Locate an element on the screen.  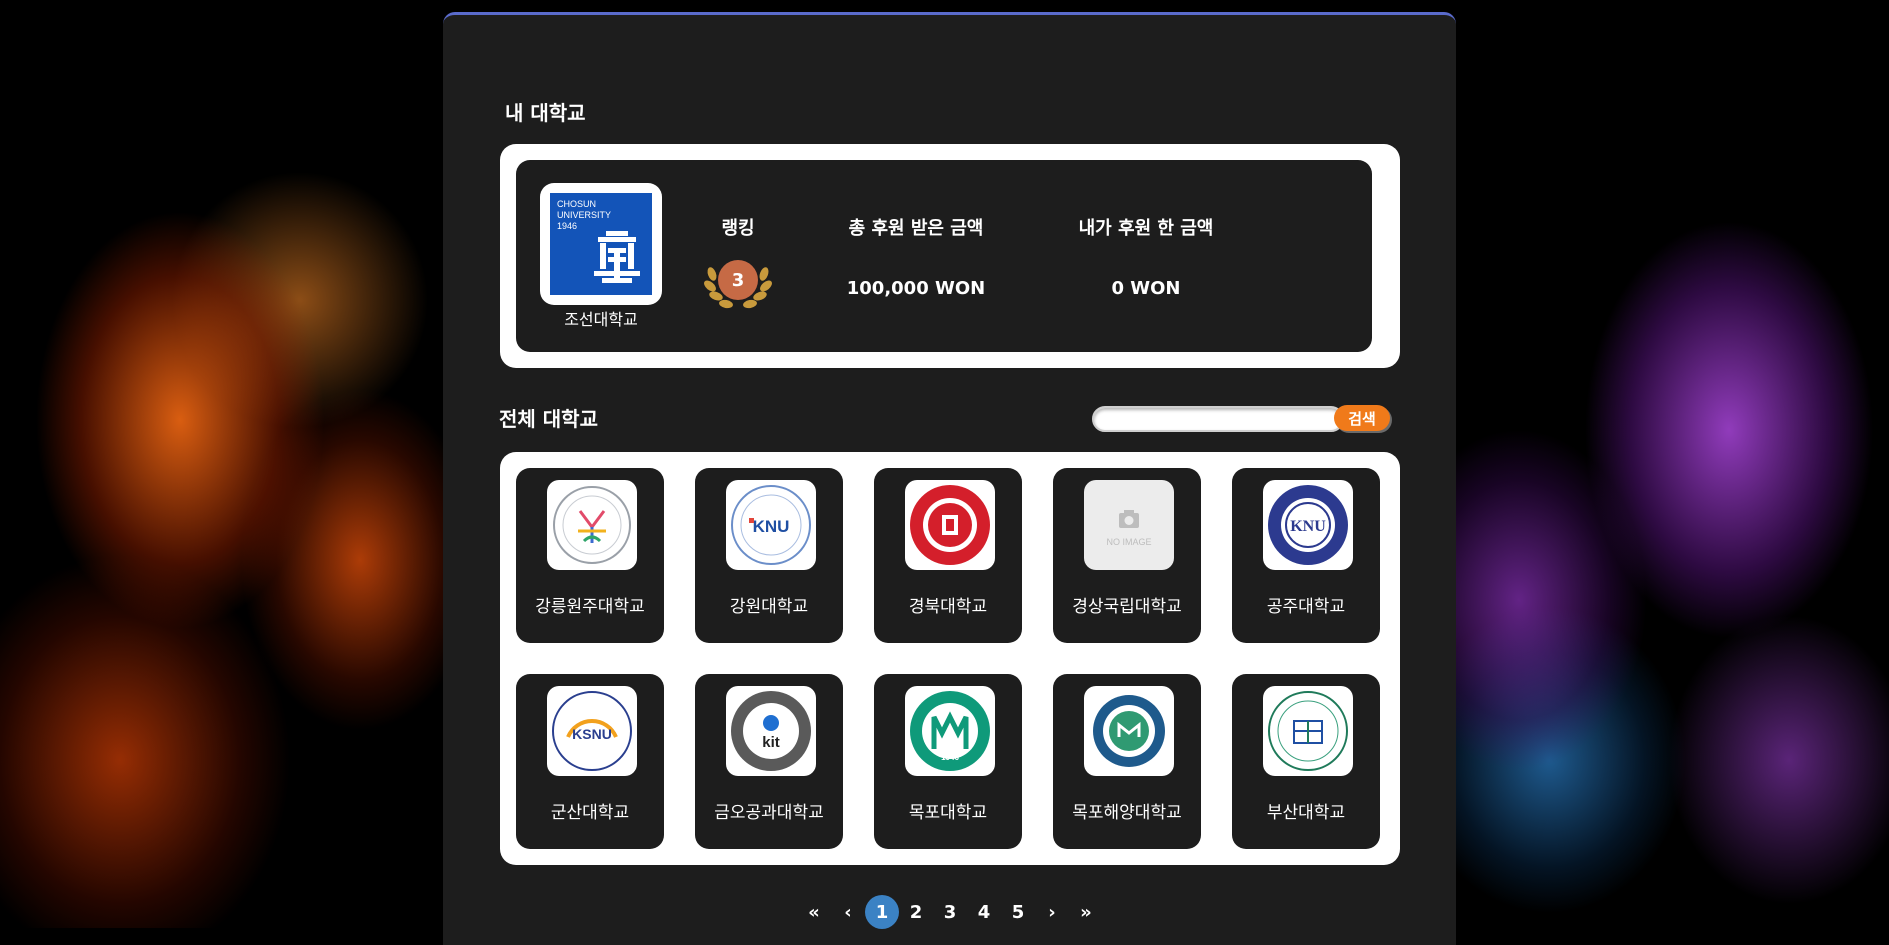
university-card-kangwon: KNU 강원대학교 is located at coordinates (769, 555).